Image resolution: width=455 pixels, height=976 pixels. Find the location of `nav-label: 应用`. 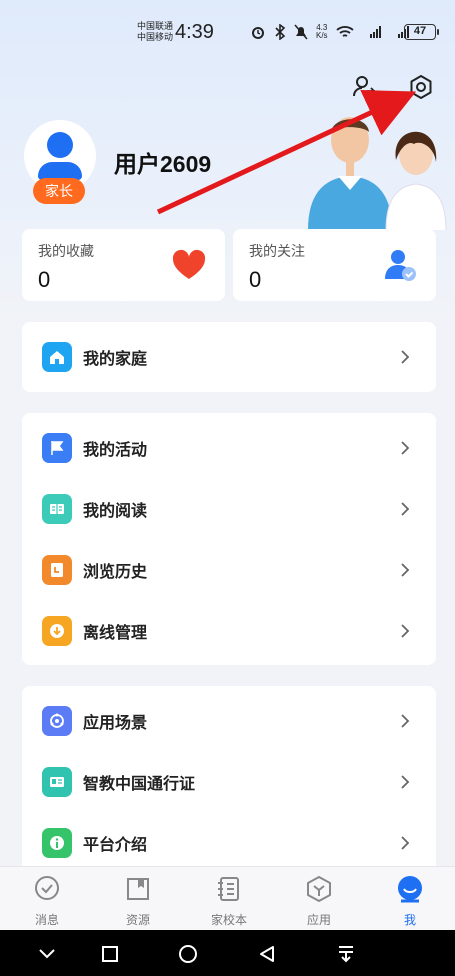

nav-label: 应用 is located at coordinates (318, 920).